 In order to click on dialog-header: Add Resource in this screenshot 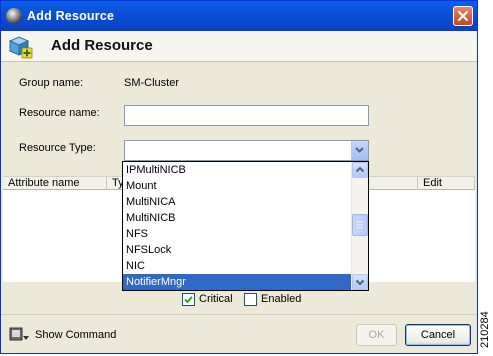, I will do `click(239, 46)`.